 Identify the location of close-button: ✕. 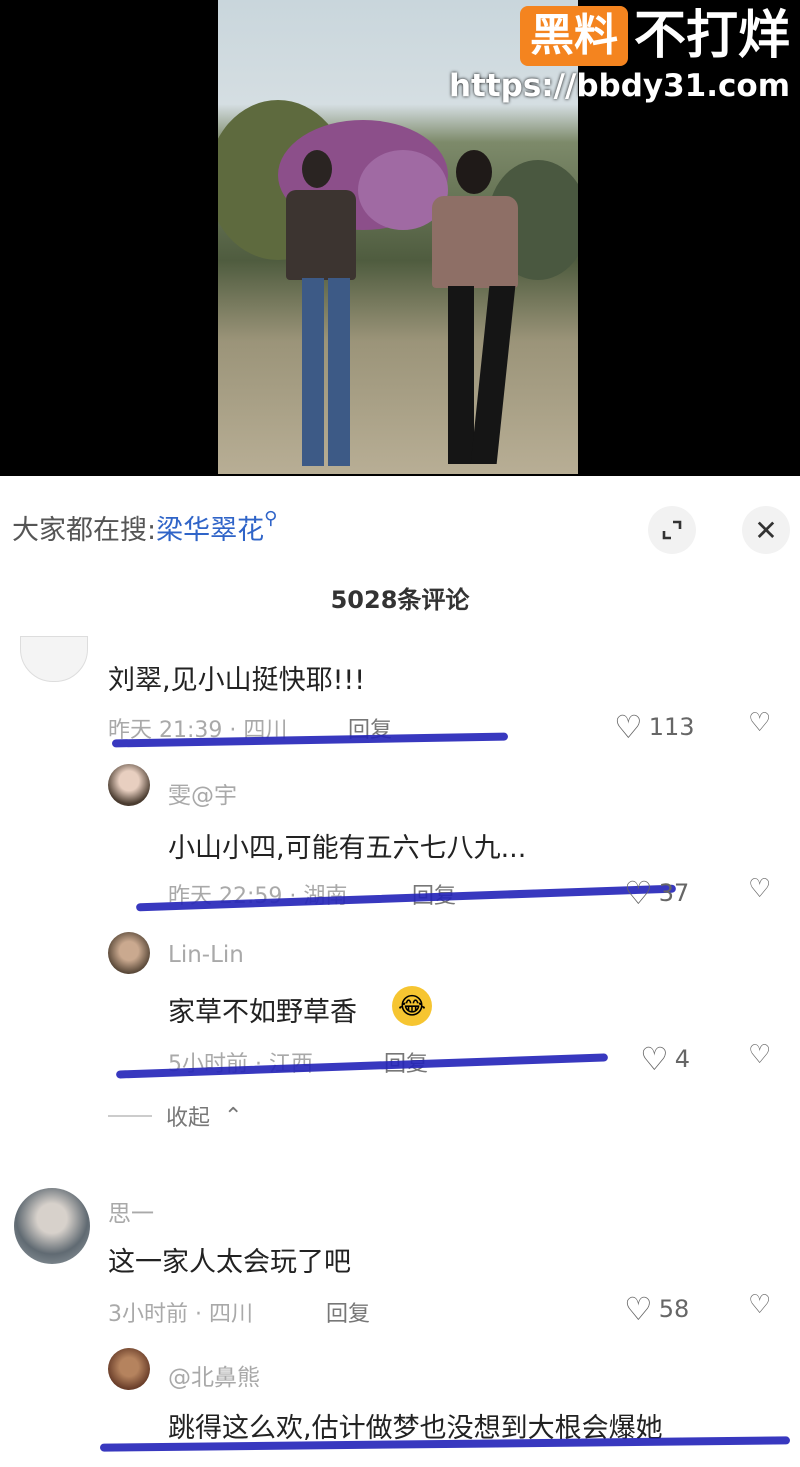
(766, 530).